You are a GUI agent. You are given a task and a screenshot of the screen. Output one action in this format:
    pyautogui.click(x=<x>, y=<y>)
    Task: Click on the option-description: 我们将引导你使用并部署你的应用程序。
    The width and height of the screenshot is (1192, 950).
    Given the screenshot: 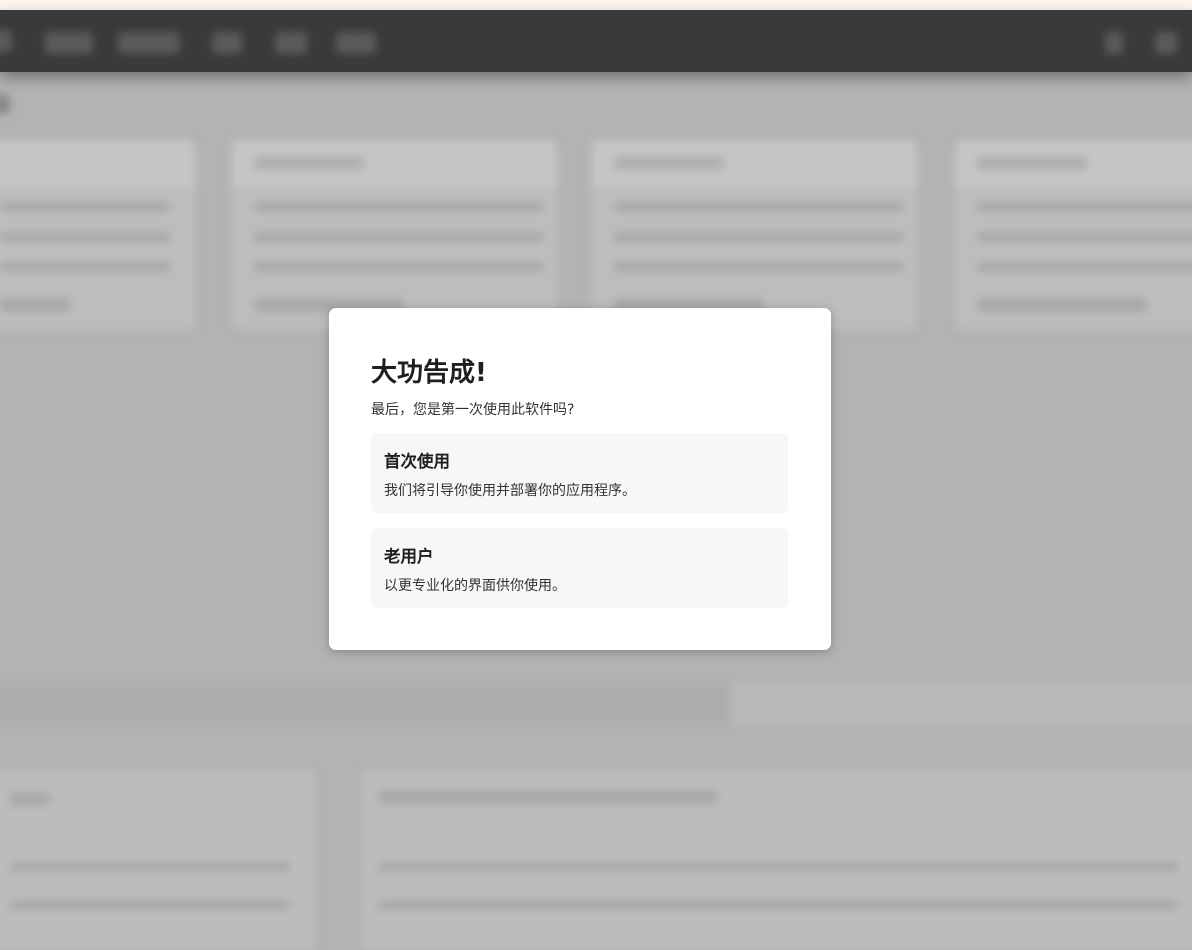 What is the action you would take?
    pyautogui.click(x=510, y=491)
    